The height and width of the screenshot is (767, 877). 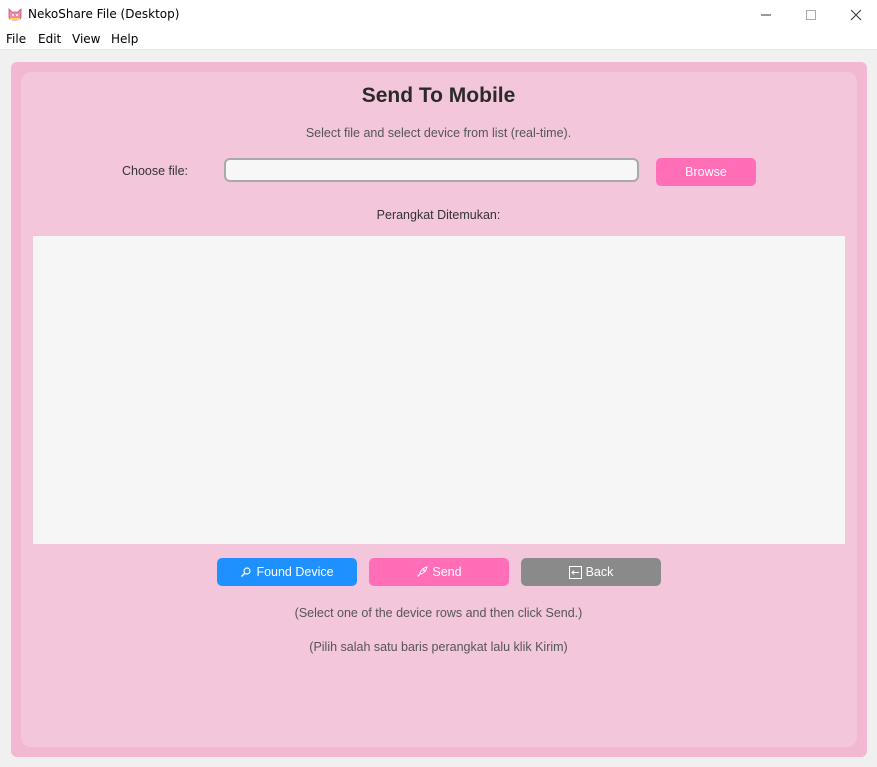 I want to click on rocket-icon, so click(x=422, y=572).